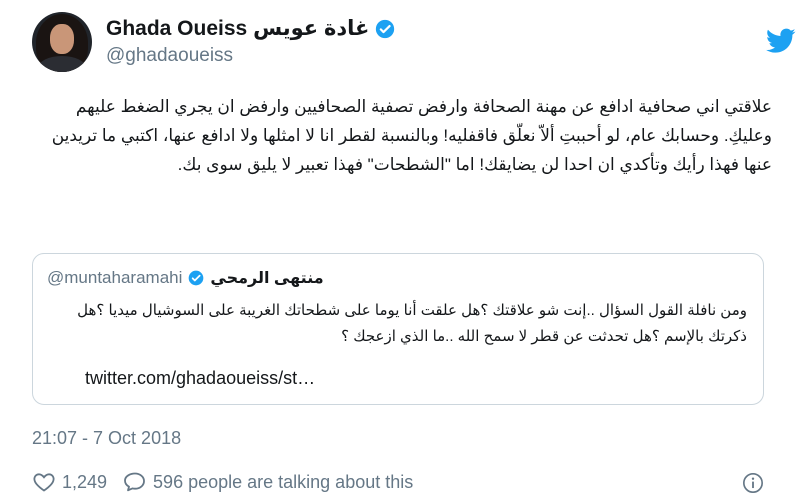  Describe the element at coordinates (185, 278) in the screenshot. I see `quoted-tweet-header: @muntaharamahi منتهى الرمحي` at that location.